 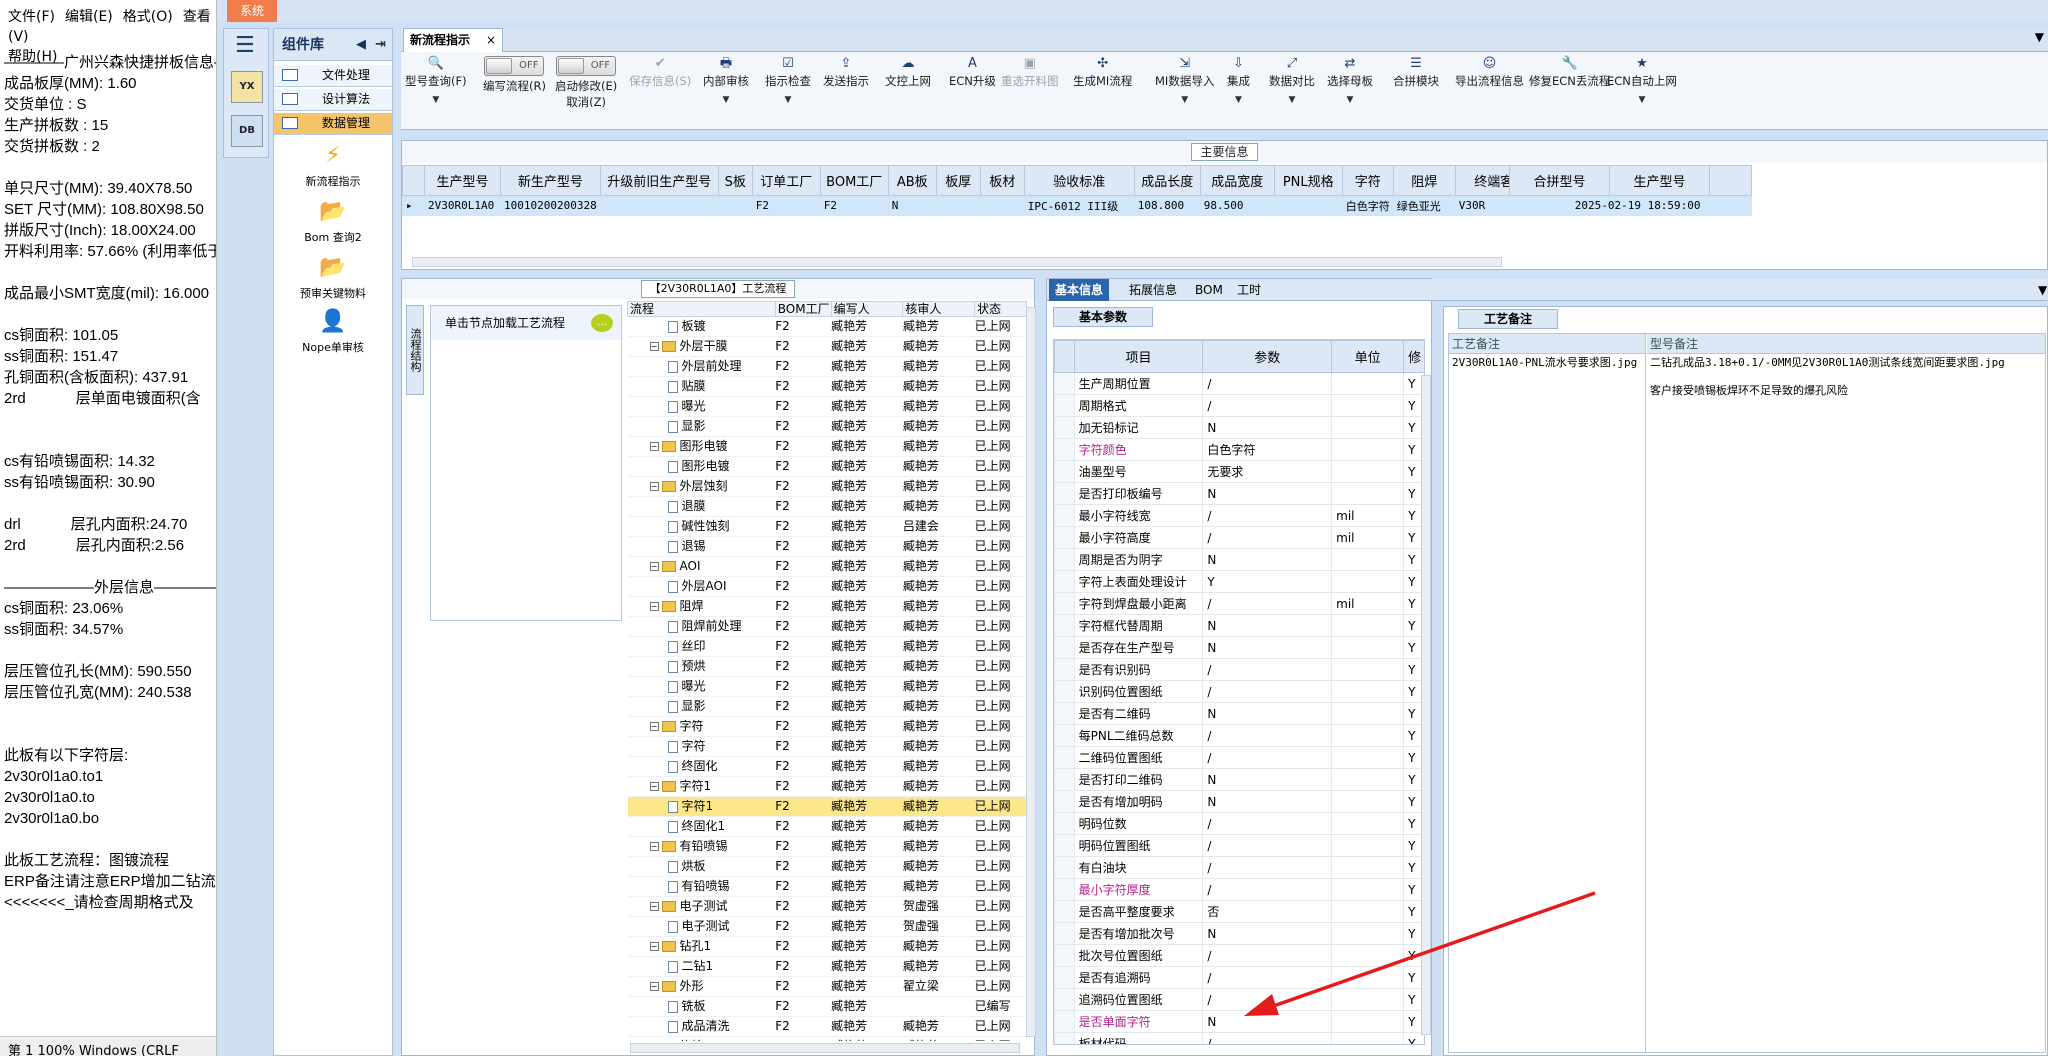 What do you see at coordinates (827, 786) in the screenshot?
I see `tree-row: − 字符1 F2 臧艳芳 臧艳芳 已上网` at bounding box center [827, 786].